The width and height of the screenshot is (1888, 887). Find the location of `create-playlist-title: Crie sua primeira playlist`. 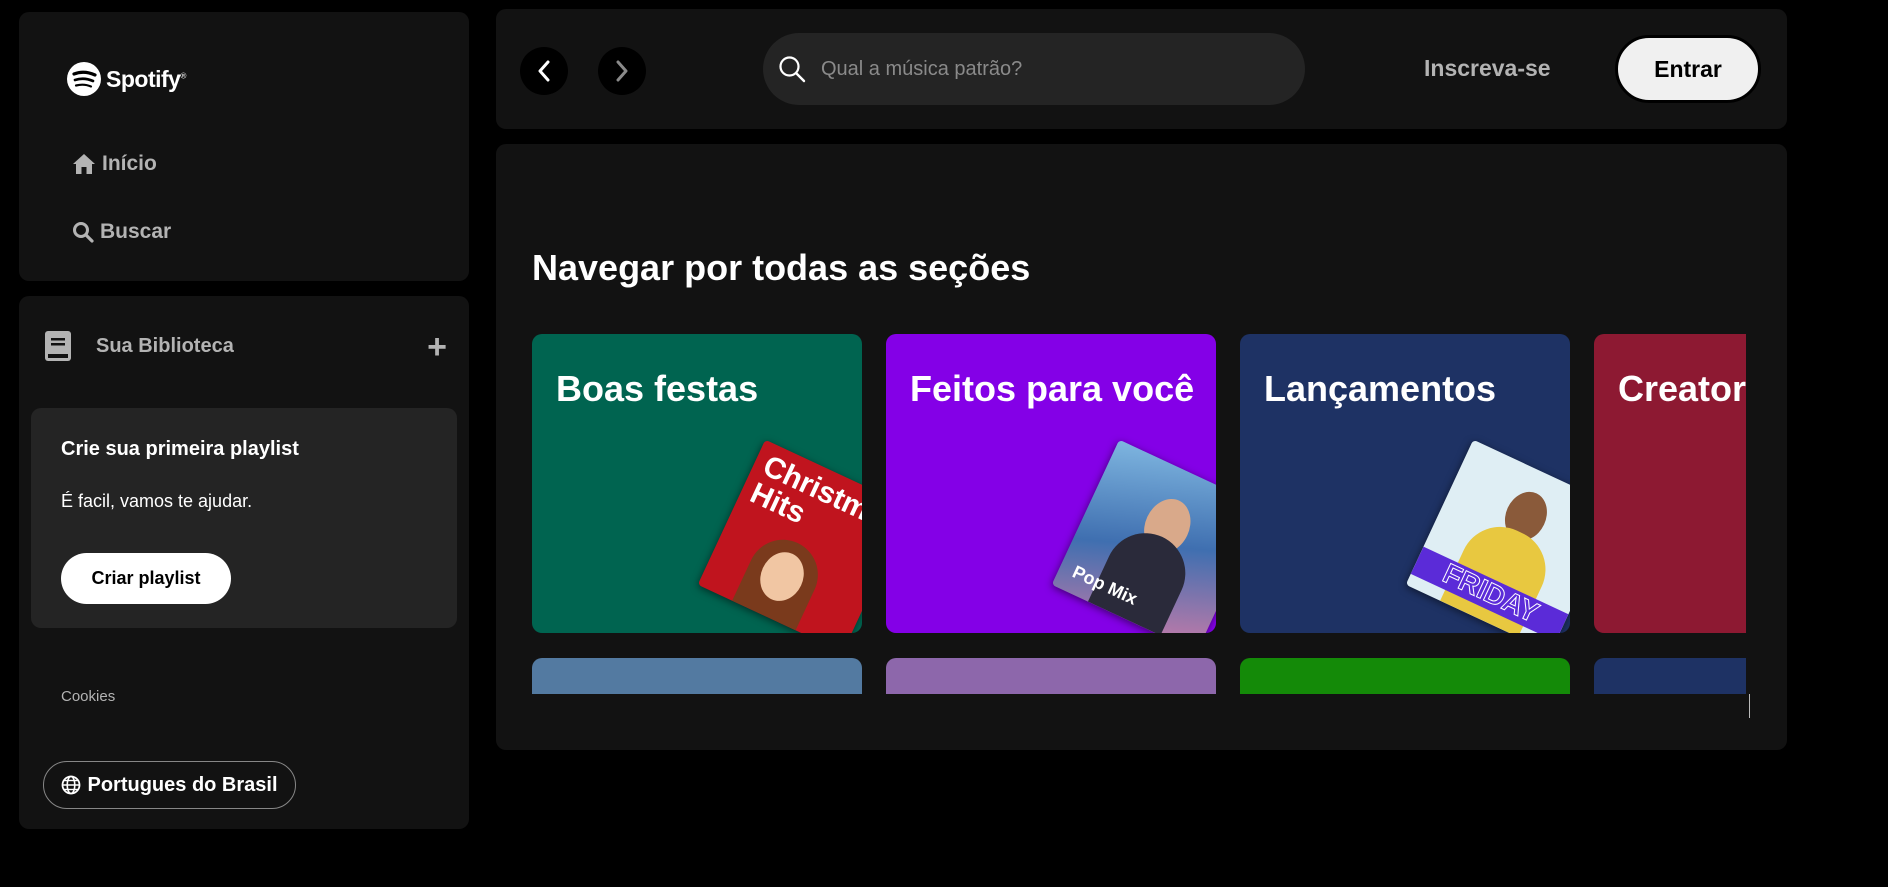

create-playlist-title: Crie sua primeira playlist is located at coordinates (180, 449).